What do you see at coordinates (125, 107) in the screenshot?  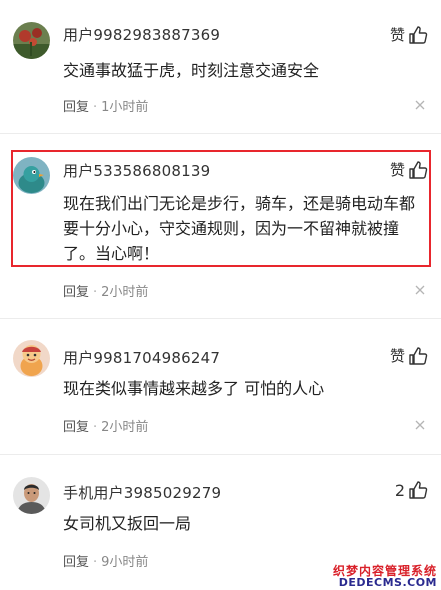 I see `timestamp: 1小时前` at bounding box center [125, 107].